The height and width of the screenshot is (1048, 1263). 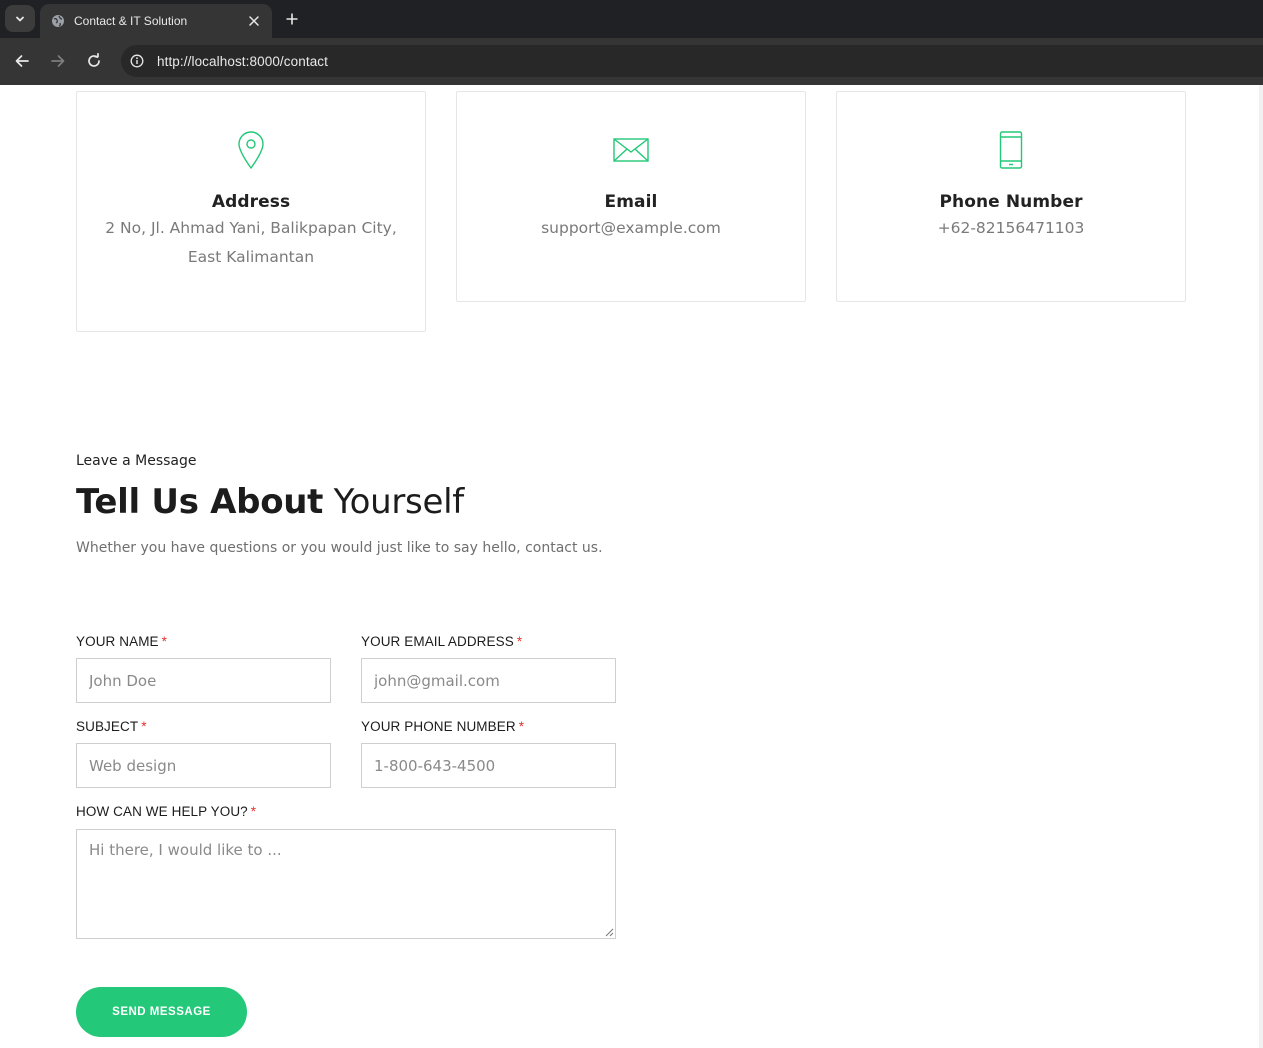 I want to click on subject-label-text: SUBJECT, so click(x=107, y=726).